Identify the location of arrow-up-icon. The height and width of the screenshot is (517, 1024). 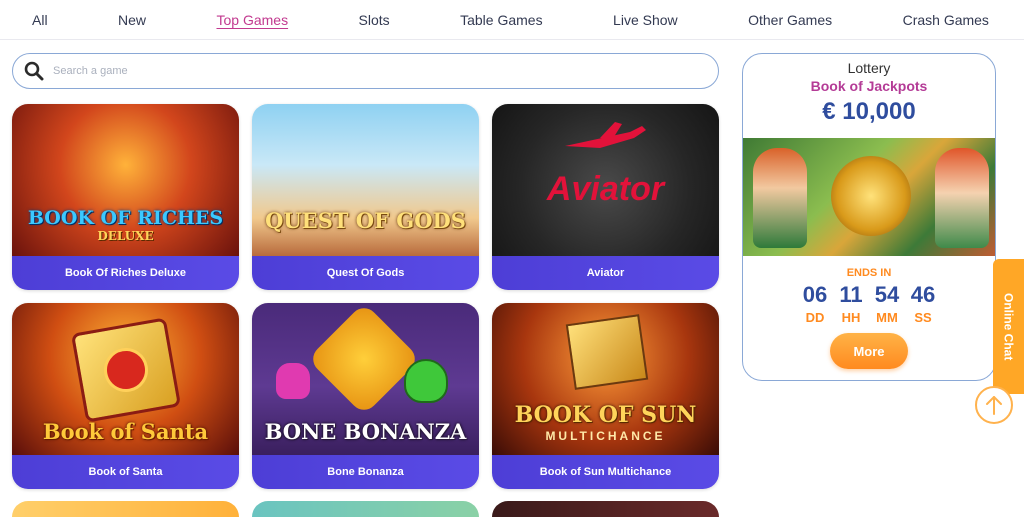
(994, 405).